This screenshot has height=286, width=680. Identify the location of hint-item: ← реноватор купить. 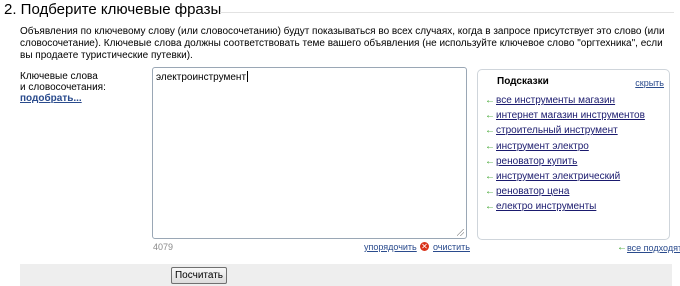
(565, 161).